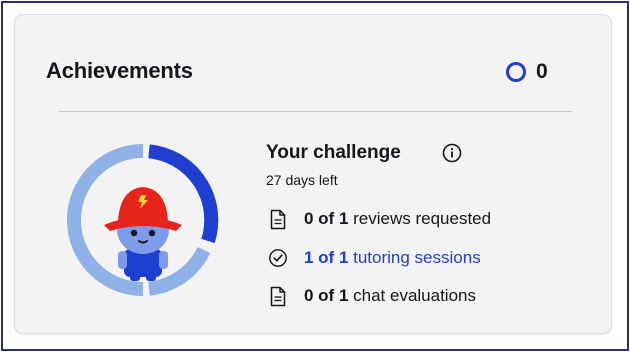 The width and height of the screenshot is (630, 352). What do you see at coordinates (315, 111) in the screenshot?
I see `divider` at bounding box center [315, 111].